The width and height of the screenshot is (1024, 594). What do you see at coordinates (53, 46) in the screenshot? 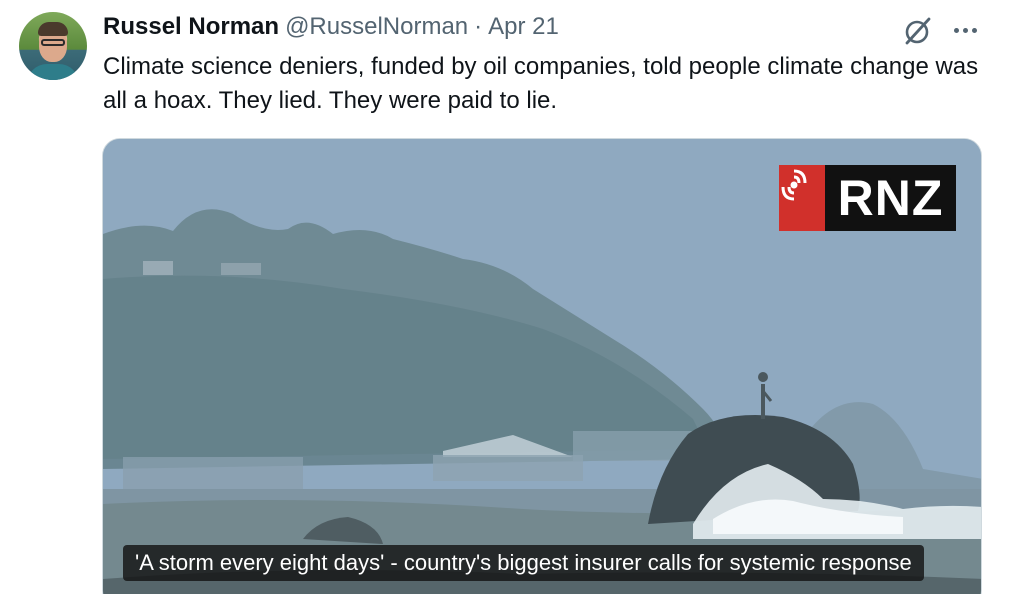
I see `author-avatar` at bounding box center [53, 46].